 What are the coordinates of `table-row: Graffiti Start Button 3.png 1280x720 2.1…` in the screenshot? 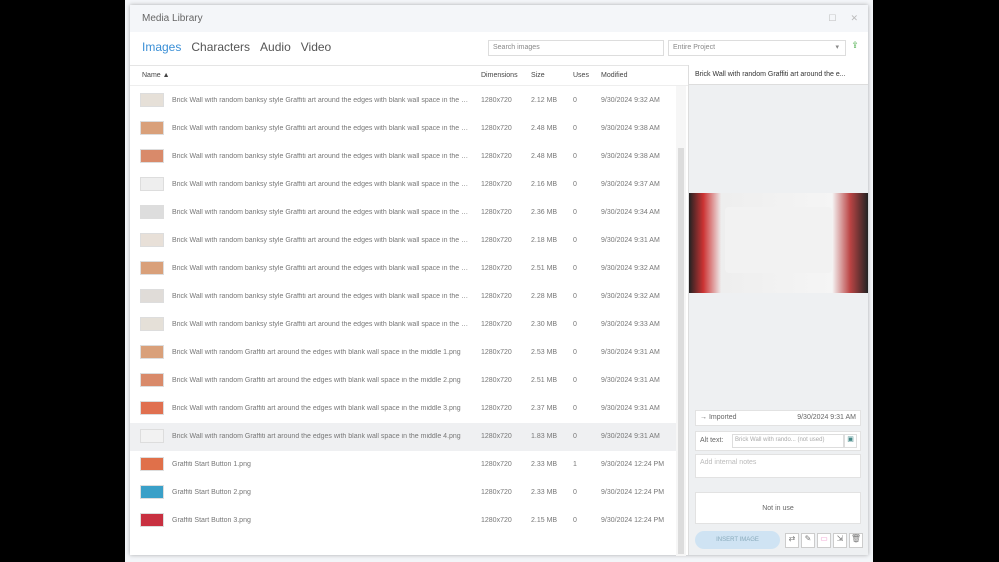 It's located at (403, 521).